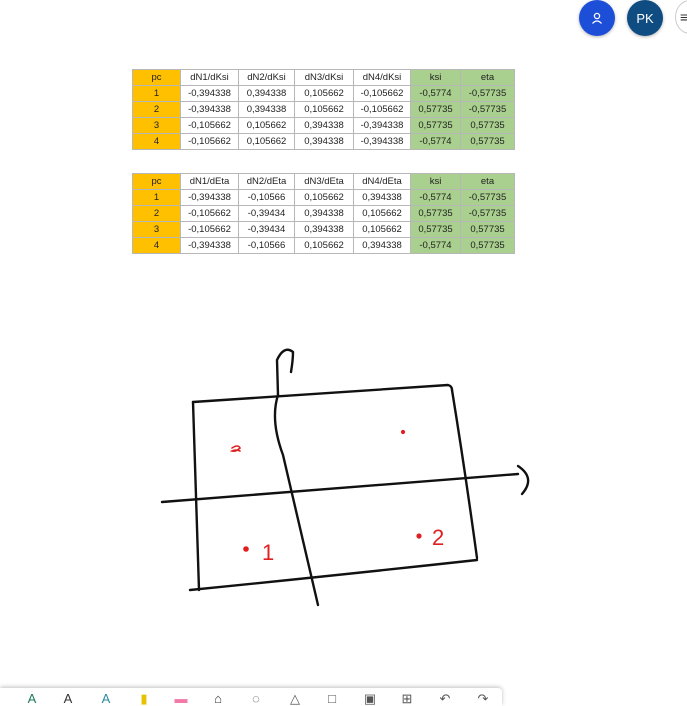 The image size is (687, 706). I want to click on sketch-label-1: 1, so click(268, 552).